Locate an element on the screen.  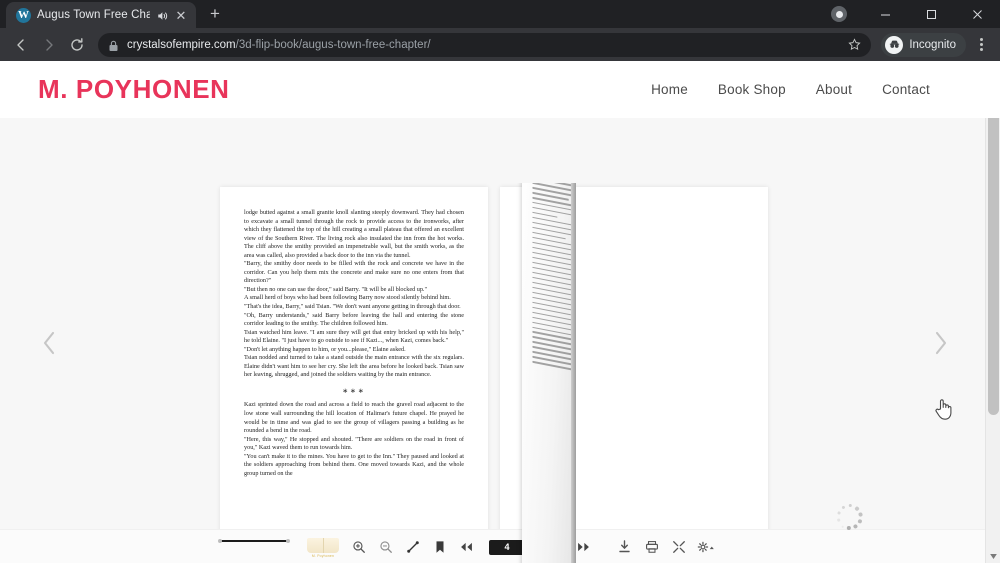
zoom-out-icon is located at coordinates (385, 546).